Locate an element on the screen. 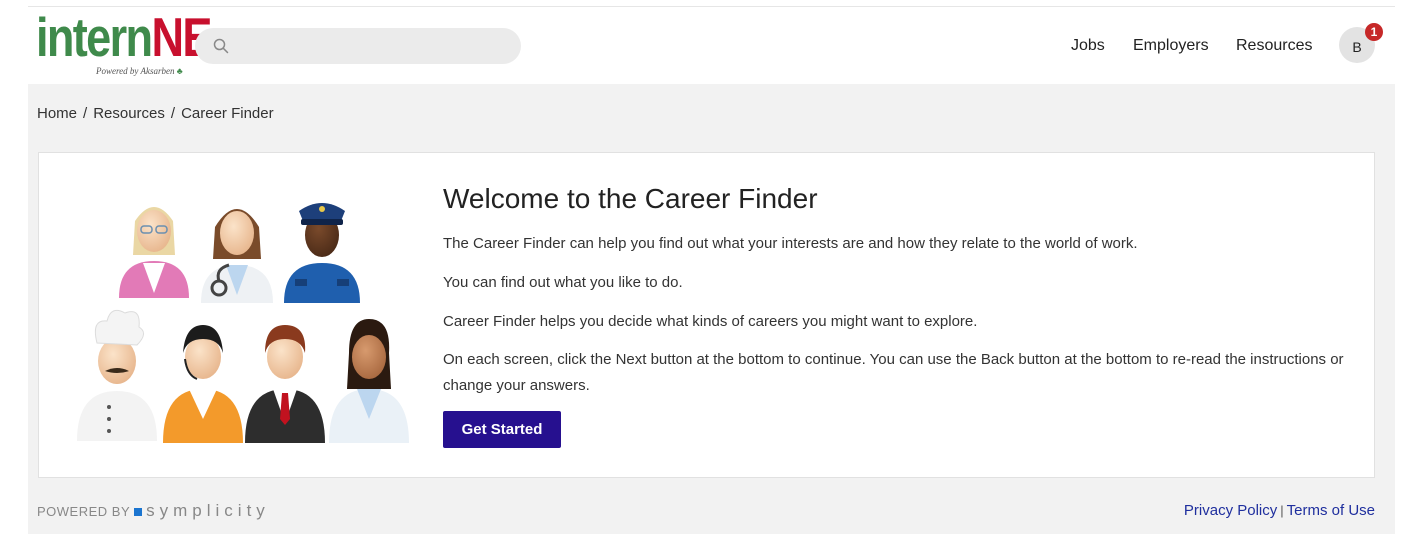 Image resolution: width=1407 pixels, height=534 pixels. symplicity-logo-icon is located at coordinates (138, 512).